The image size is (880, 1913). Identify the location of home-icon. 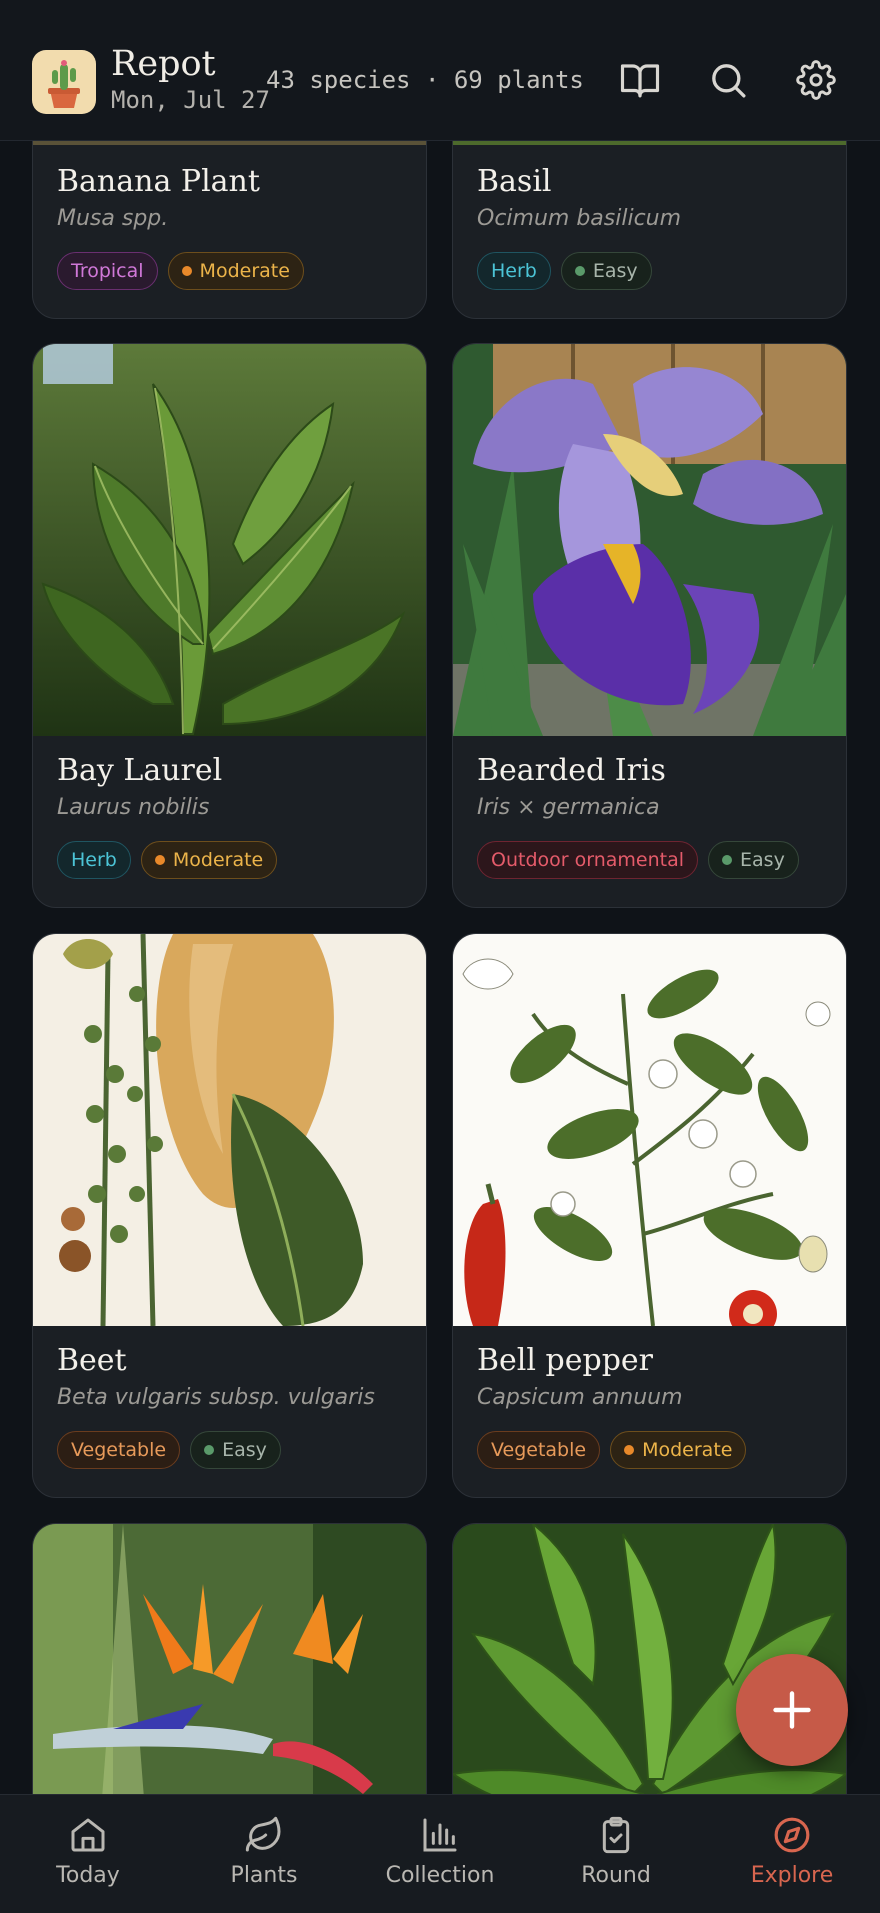
(88, 1835).